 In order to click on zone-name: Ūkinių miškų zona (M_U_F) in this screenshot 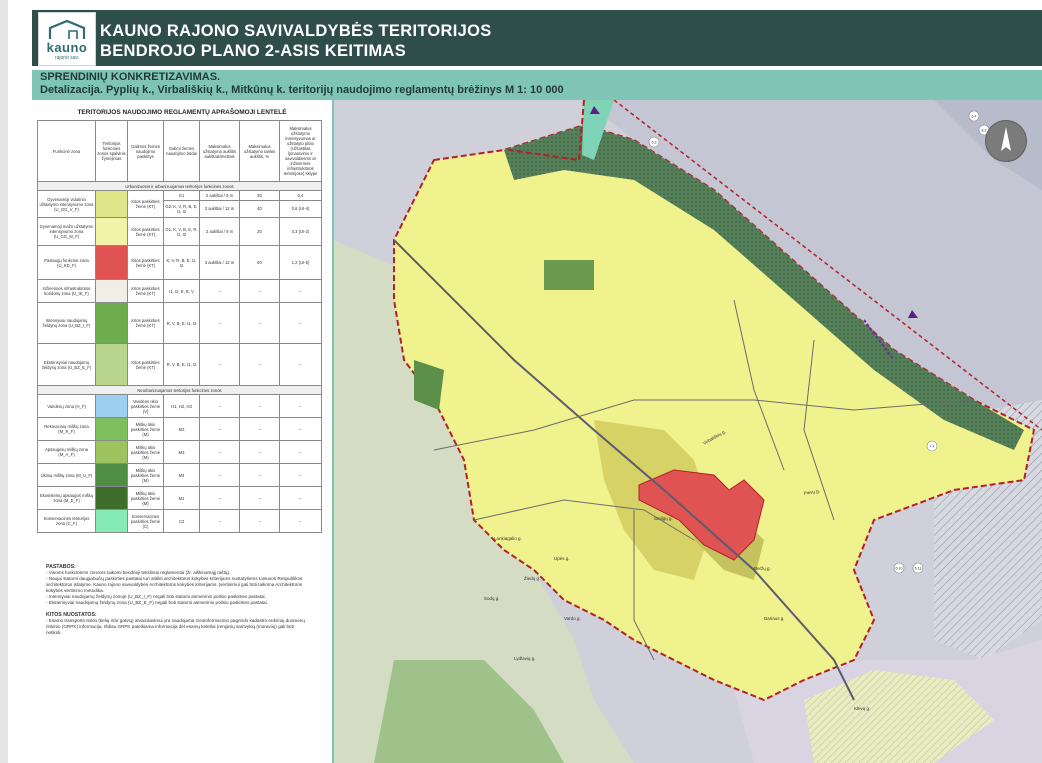, I will do `click(66, 475)`.